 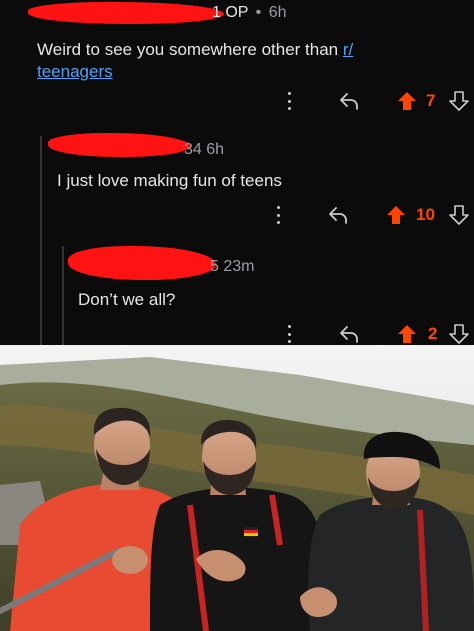 I want to click on comment-meta: 1 OP • 6h, so click(x=249, y=13).